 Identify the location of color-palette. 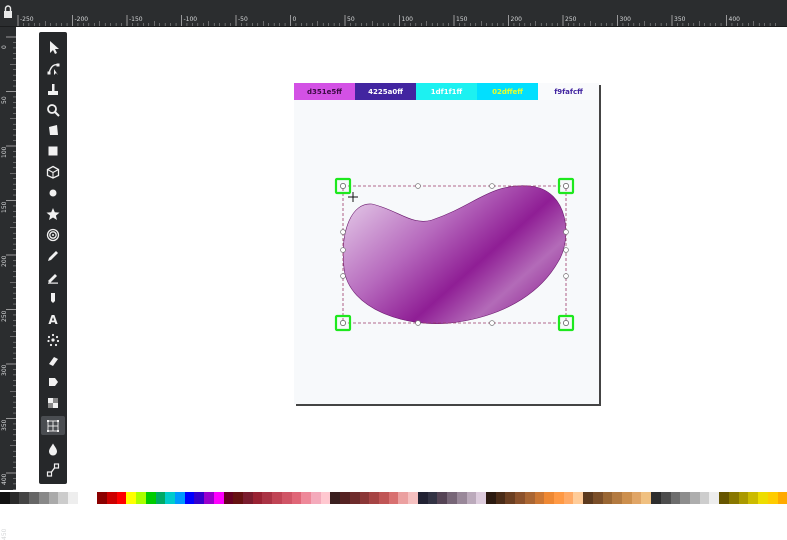
(393, 498).